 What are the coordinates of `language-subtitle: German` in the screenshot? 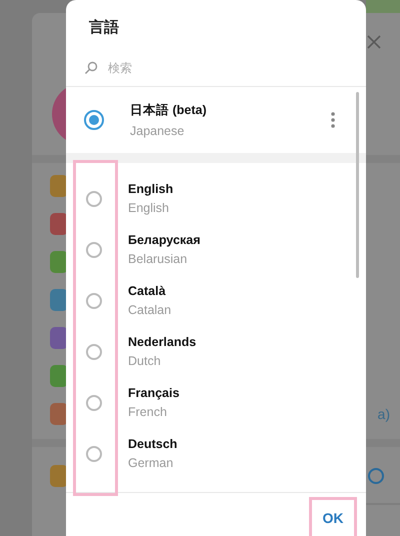 It's located at (151, 463).